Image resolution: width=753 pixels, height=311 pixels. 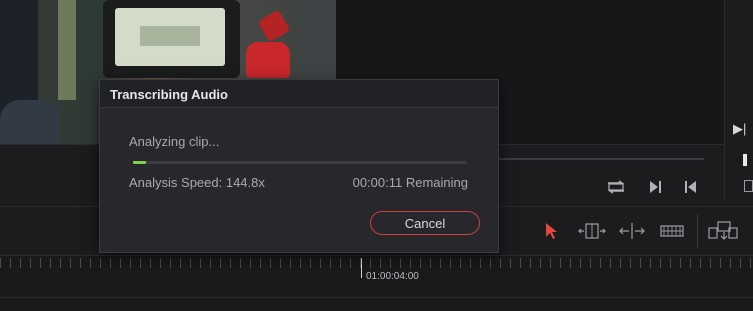 What do you see at coordinates (655, 188) in the screenshot?
I see `next-clip-icon` at bounding box center [655, 188].